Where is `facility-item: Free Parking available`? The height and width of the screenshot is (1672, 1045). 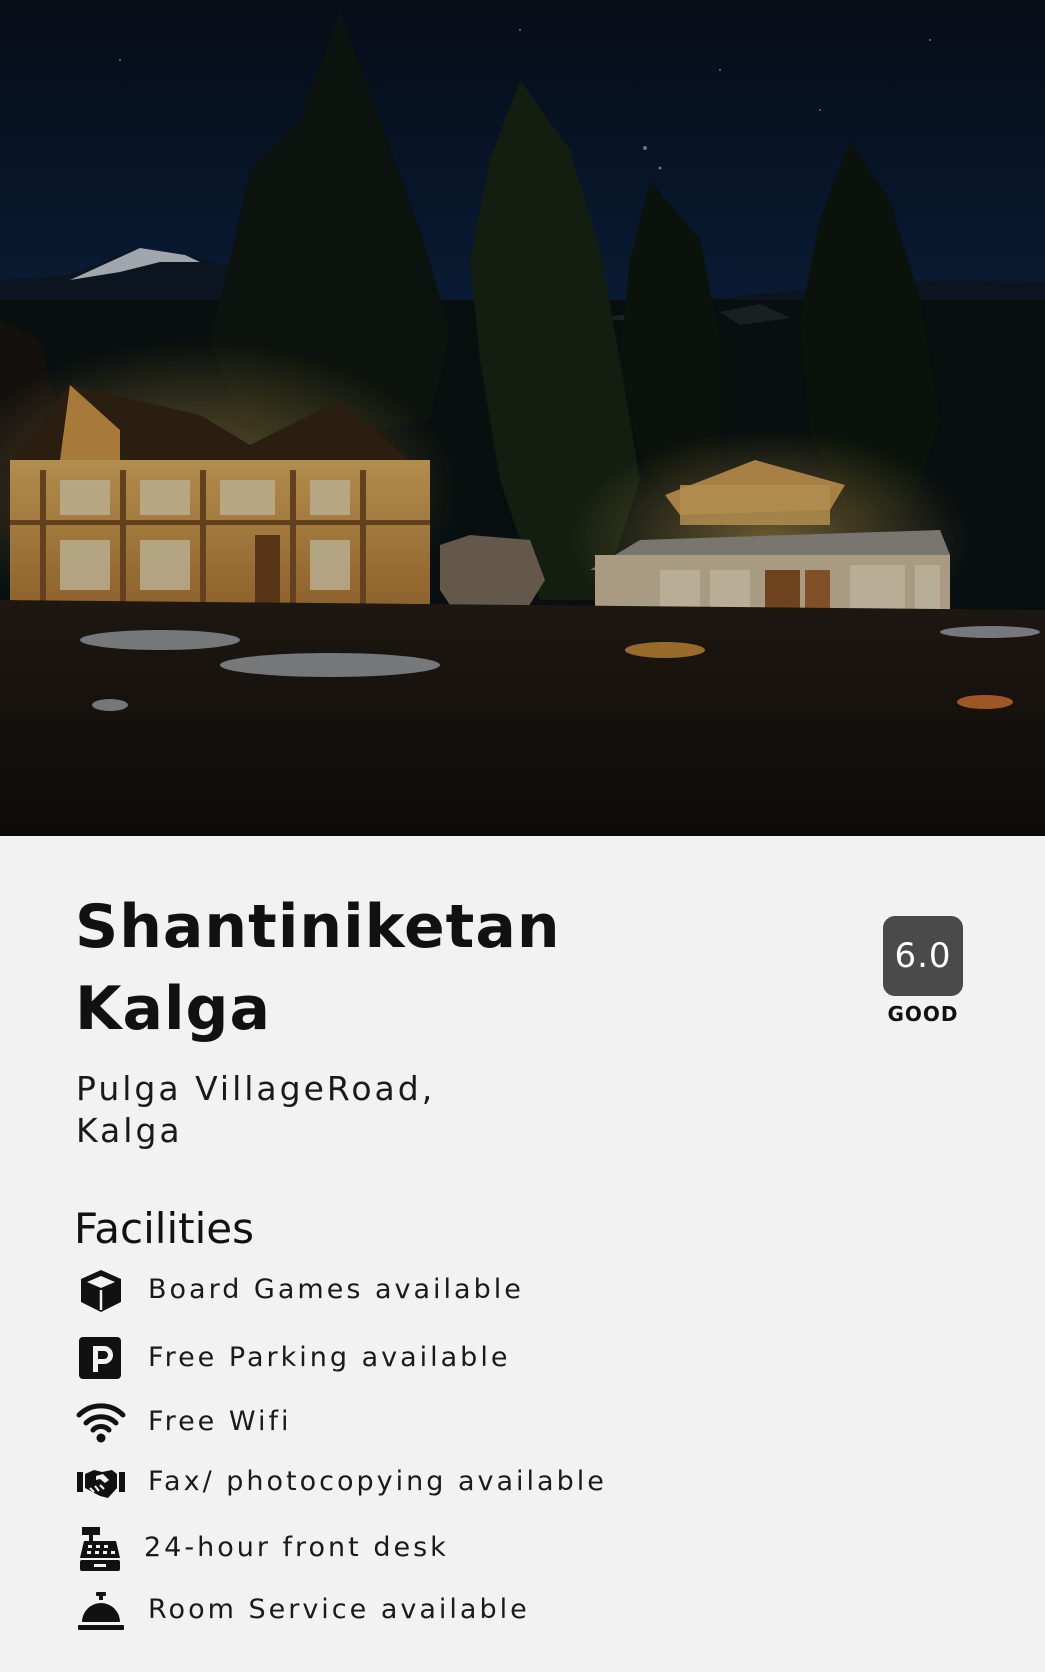
facility-item: Free Parking available is located at coordinates (426, 1359).